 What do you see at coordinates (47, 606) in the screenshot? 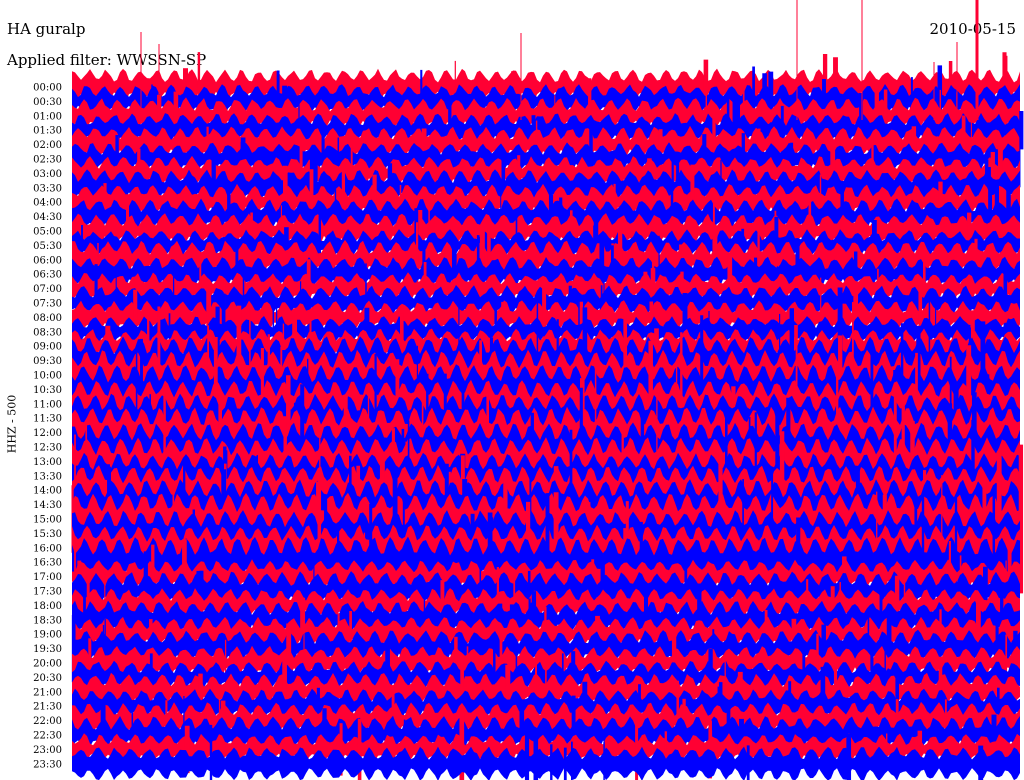
I see `row-label: 18:00` at bounding box center [47, 606].